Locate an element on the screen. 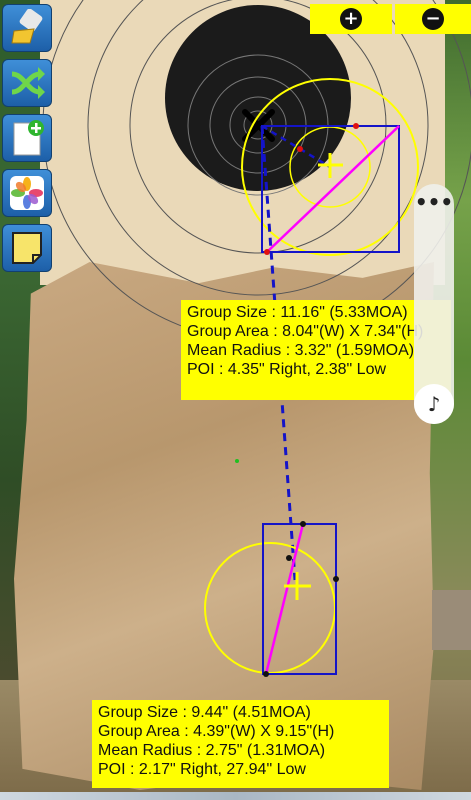  new-document-icon is located at coordinates (28, 138).